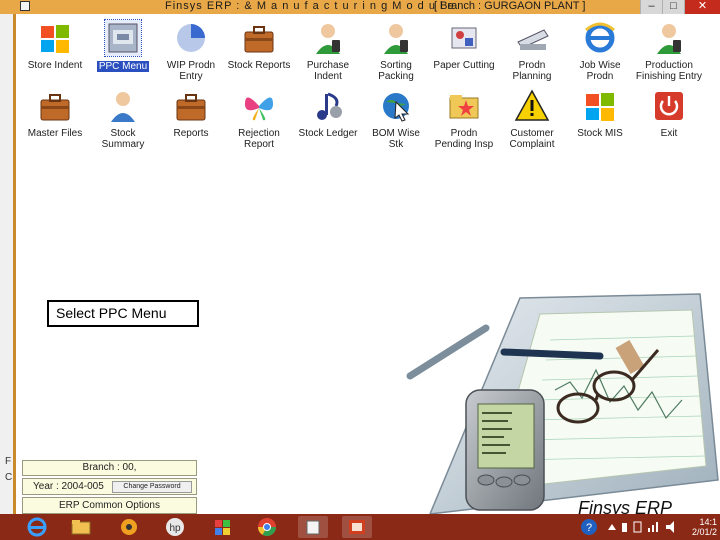 This screenshot has width=720, height=540. I want to click on module-tile-label: BOM Wise Stk, so click(396, 139).